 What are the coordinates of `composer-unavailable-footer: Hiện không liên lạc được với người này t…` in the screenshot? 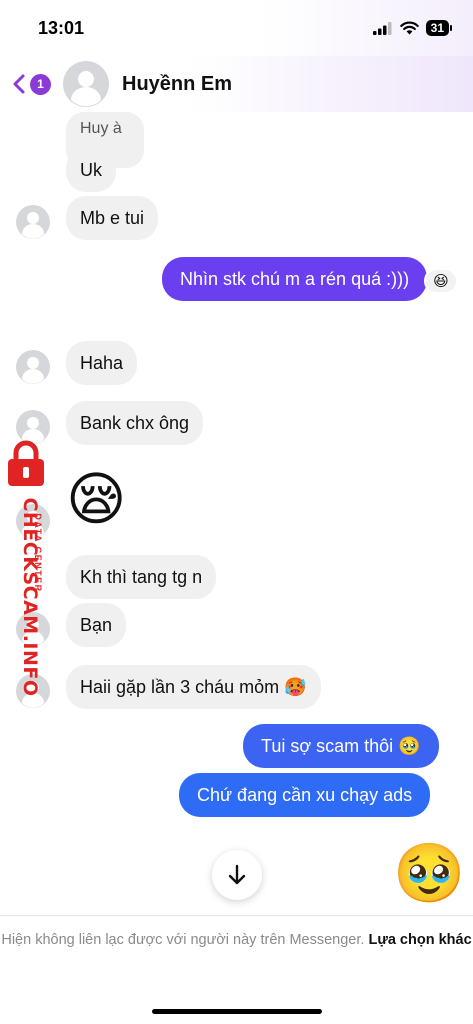 It's located at (236, 969).